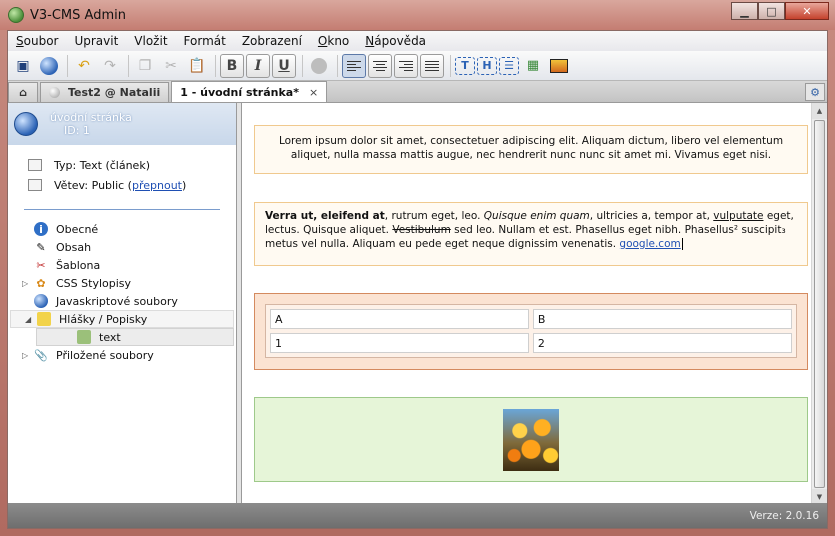  What do you see at coordinates (84, 66) in the screenshot?
I see `undo-icon: ↶` at bounding box center [84, 66].